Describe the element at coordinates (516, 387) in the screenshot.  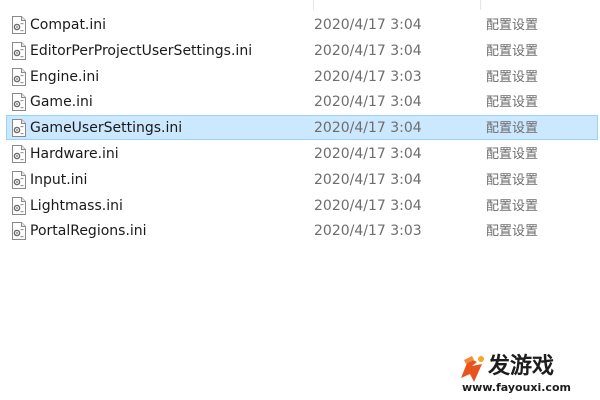
I see `watermark-url: www.fayouxi.com` at that location.